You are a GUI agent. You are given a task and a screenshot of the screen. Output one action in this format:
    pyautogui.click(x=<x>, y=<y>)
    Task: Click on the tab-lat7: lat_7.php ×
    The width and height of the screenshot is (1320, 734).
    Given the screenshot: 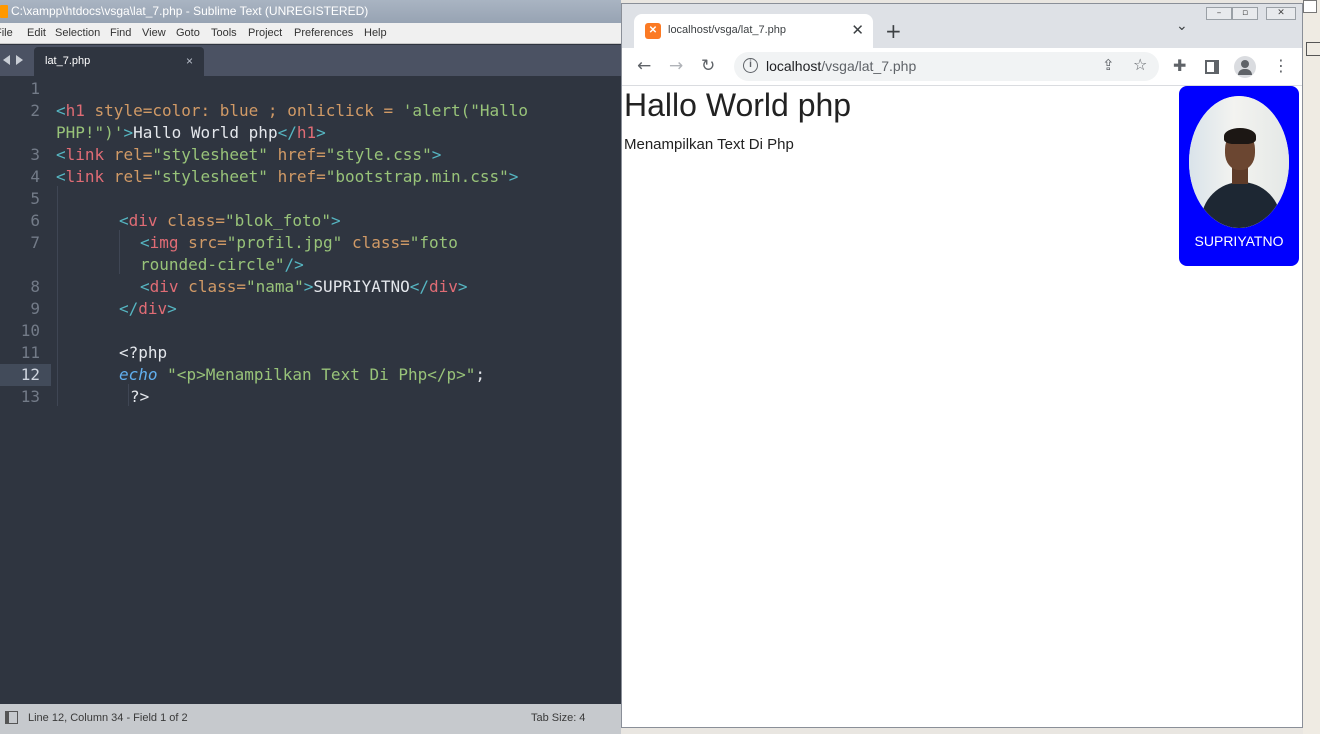 What is the action you would take?
    pyautogui.click(x=119, y=61)
    